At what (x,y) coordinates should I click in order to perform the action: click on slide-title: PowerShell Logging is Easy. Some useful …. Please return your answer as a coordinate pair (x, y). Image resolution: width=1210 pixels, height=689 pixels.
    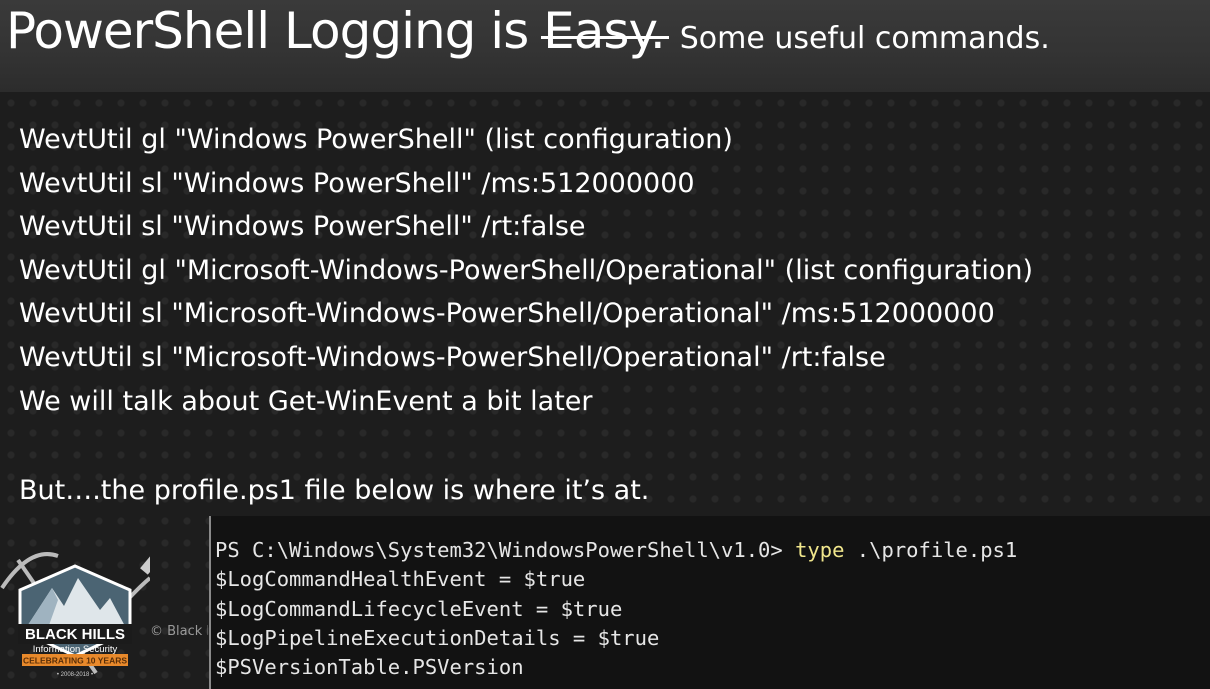
    Looking at the image, I should click on (528, 36).